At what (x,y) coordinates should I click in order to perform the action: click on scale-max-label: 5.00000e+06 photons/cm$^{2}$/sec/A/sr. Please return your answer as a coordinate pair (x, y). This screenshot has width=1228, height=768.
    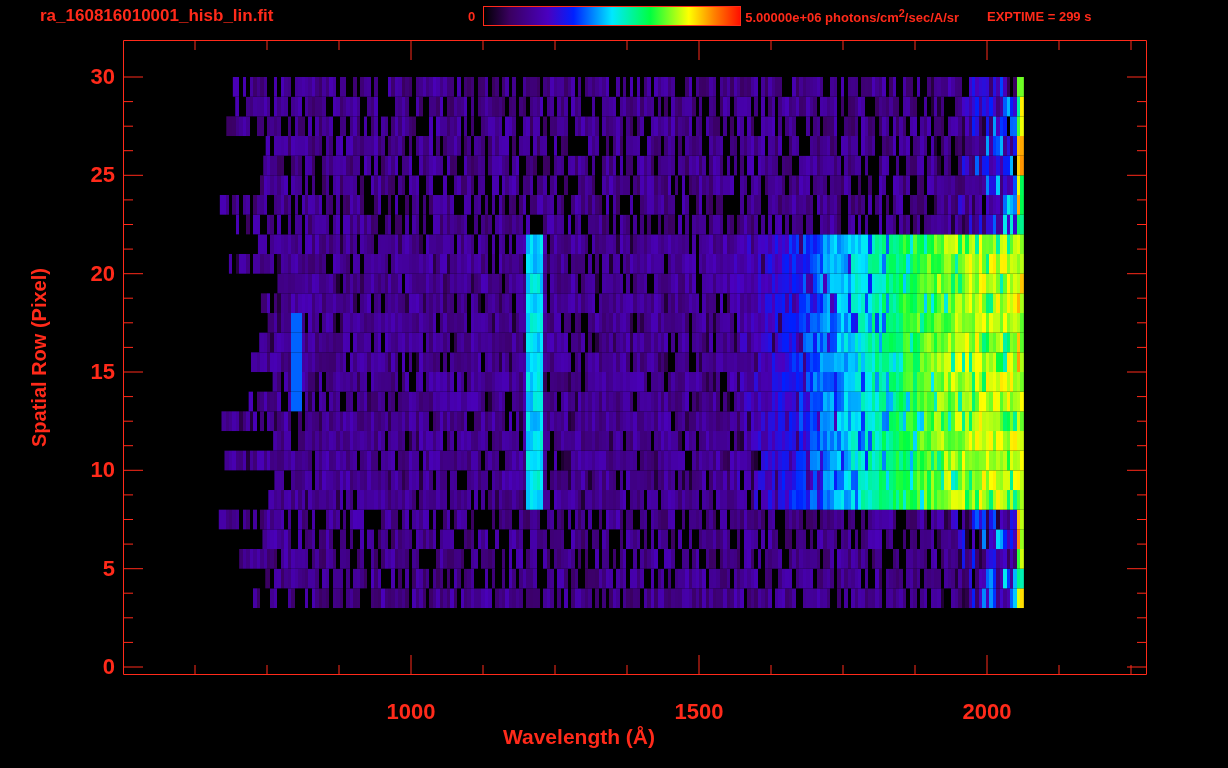
    Looking at the image, I should click on (852, 16).